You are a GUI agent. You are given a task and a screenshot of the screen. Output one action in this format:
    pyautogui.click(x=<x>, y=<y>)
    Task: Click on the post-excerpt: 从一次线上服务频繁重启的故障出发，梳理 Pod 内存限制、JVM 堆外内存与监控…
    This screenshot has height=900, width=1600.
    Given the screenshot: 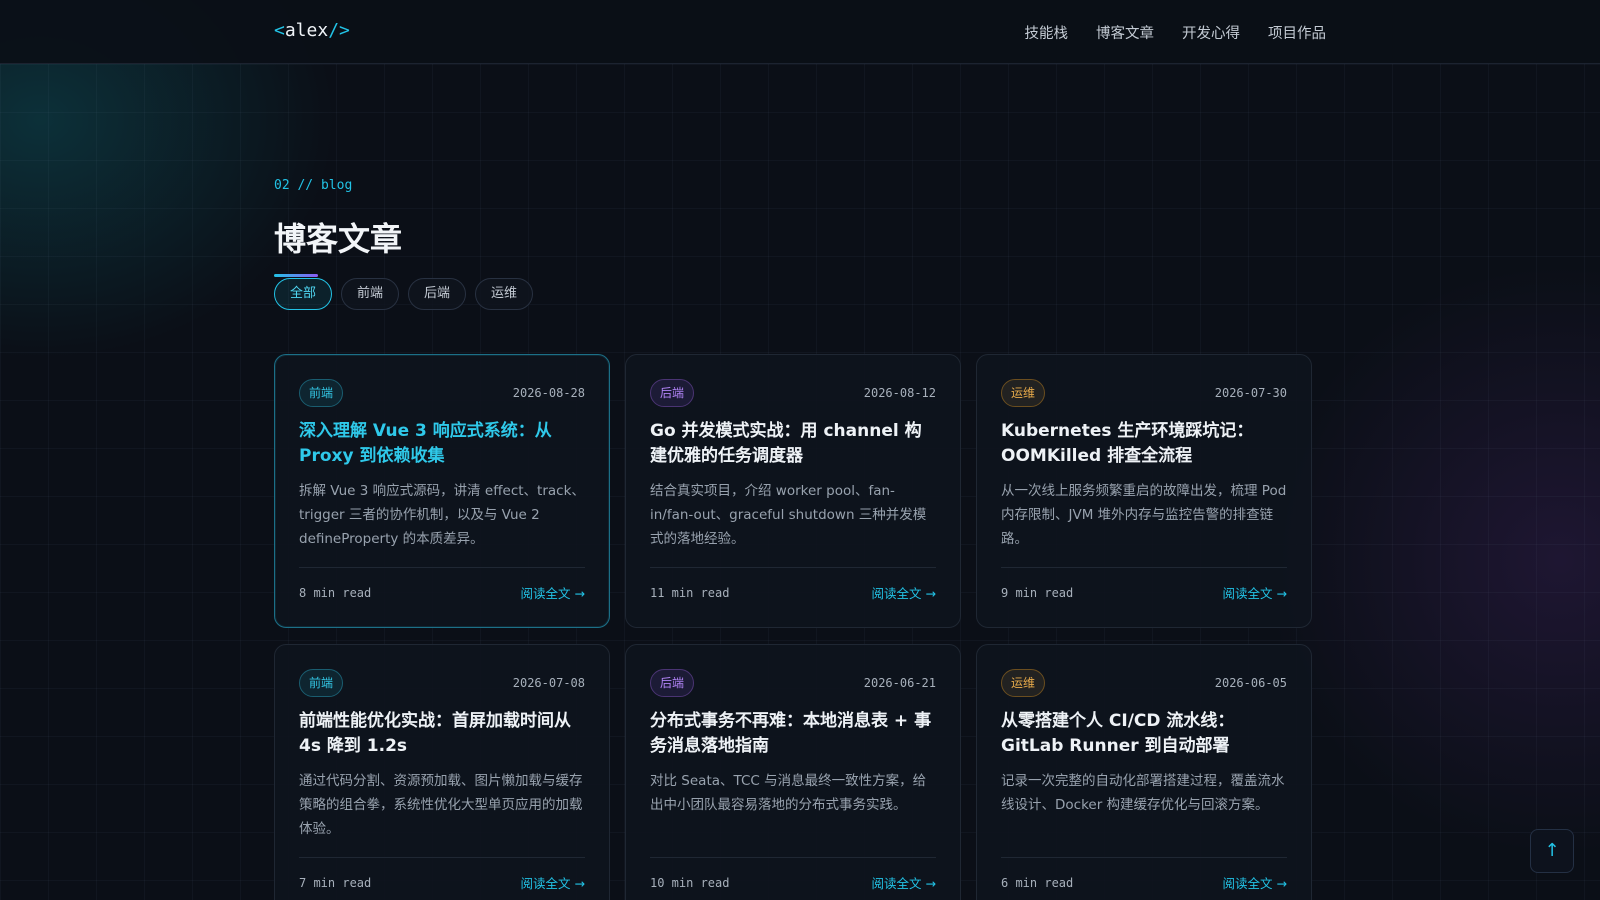 What is the action you would take?
    pyautogui.click(x=1144, y=515)
    